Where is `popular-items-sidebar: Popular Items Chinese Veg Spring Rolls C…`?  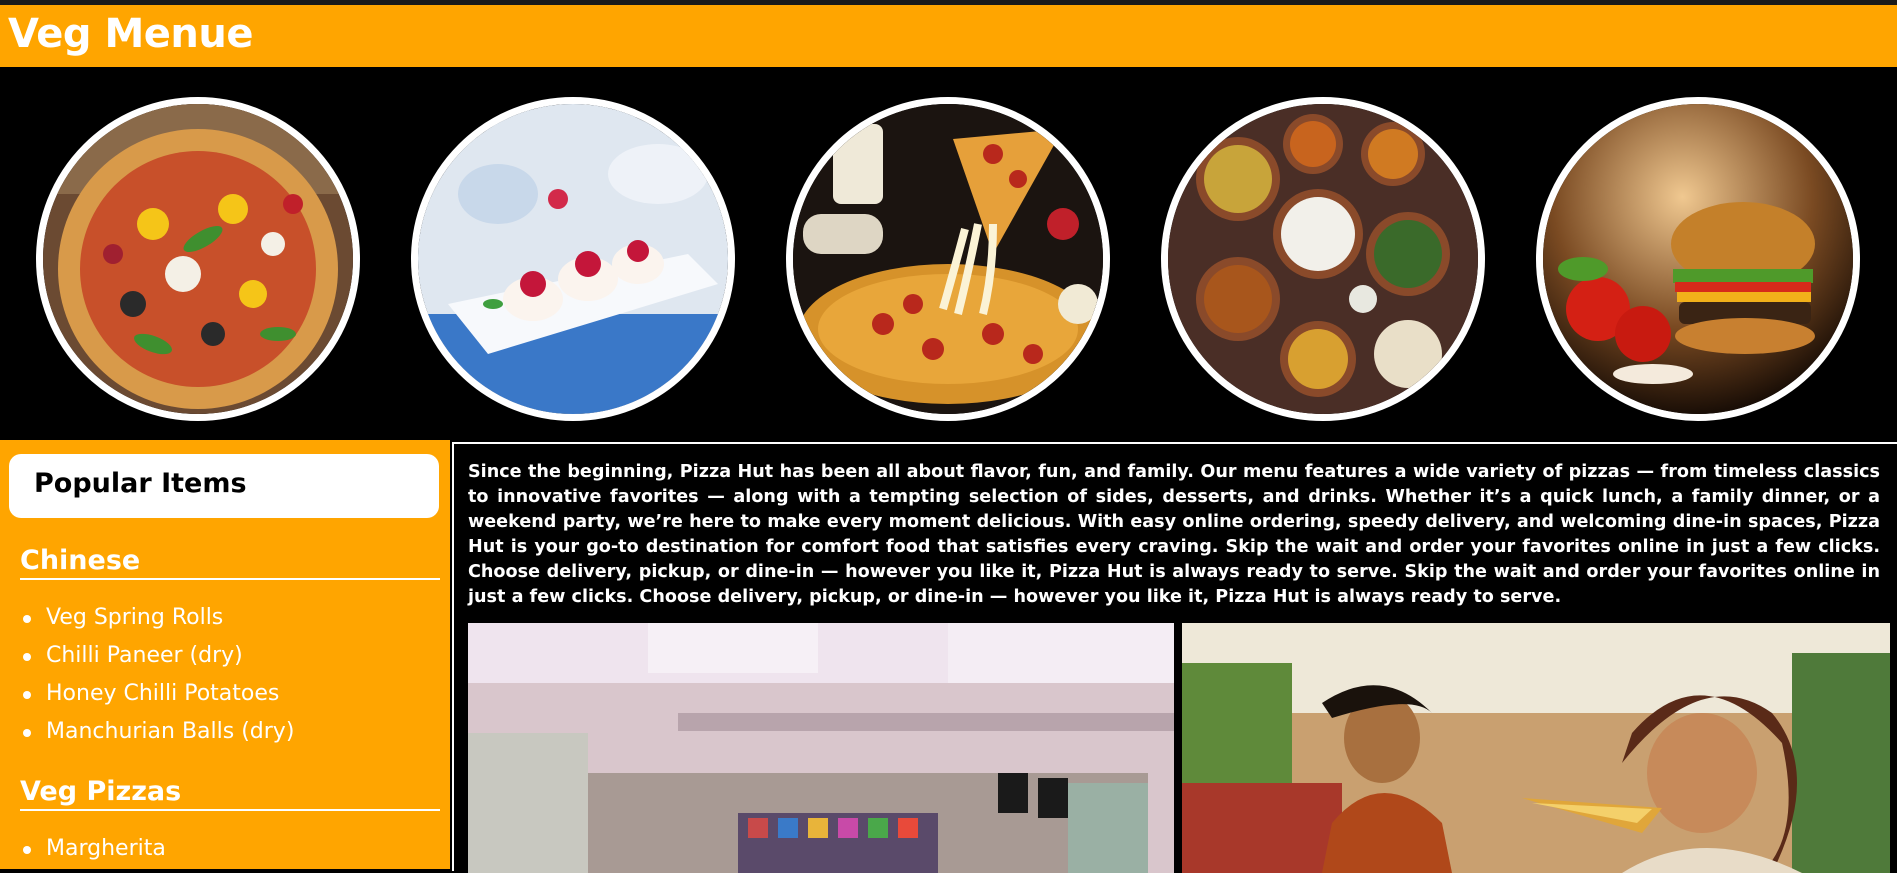
popular-items-sidebar: Popular Items Chinese Veg Spring Rolls C… is located at coordinates (225, 654).